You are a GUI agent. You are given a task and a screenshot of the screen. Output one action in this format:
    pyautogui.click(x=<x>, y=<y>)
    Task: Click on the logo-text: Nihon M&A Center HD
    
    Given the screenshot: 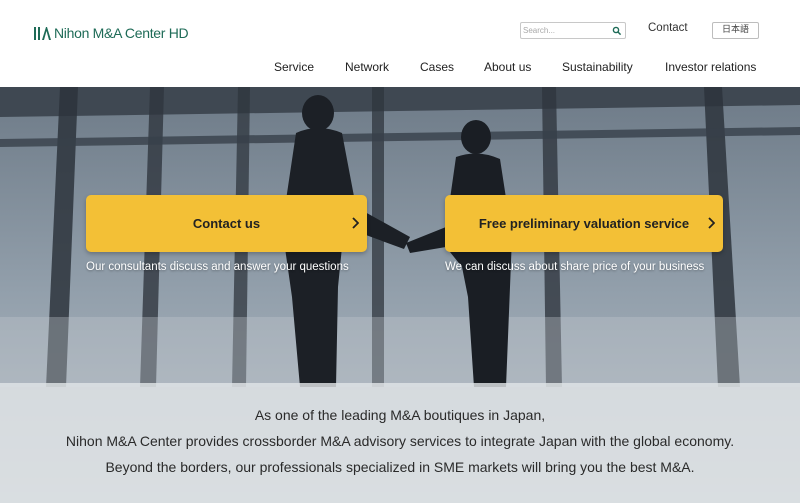 What is the action you would take?
    pyautogui.click(x=121, y=33)
    